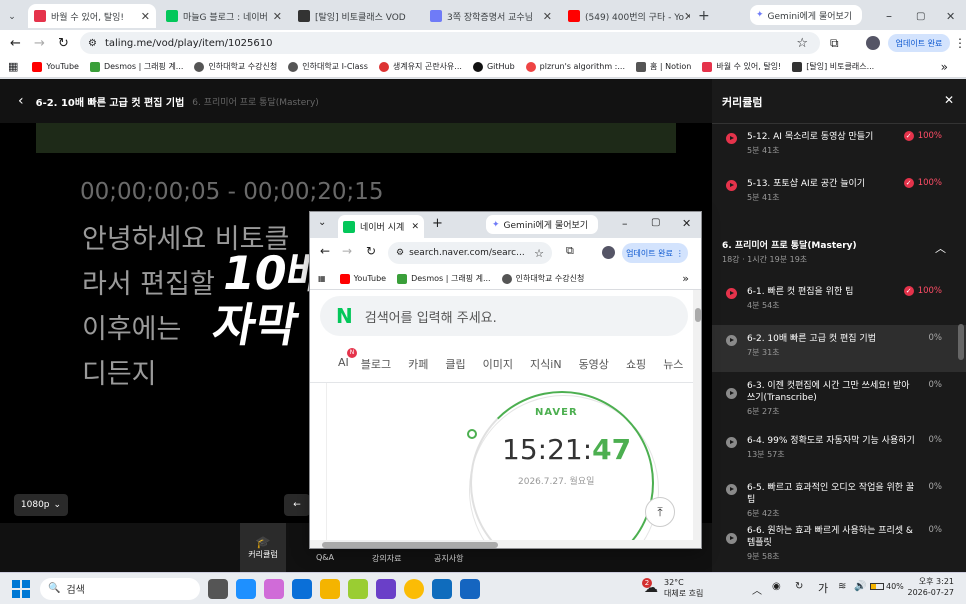 Image resolution: width=966 pixels, height=604 pixels. What do you see at coordinates (224, 16) in the screenshot?
I see `tab-naver-blog: 마늘G 블로그 : 네이버 ✕` at bounding box center [224, 16].